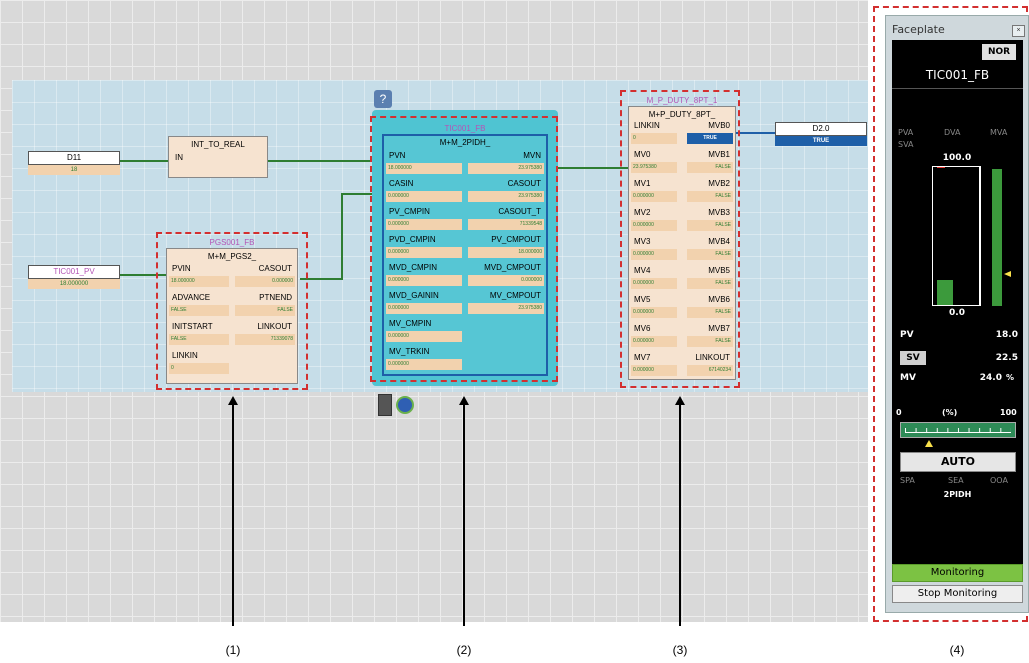 Image resolution: width=1029 pixels, height=663 pixels. Describe the element at coordinates (265, 339) in the screenshot. I see `pin-output-value: 71339078` at that location.